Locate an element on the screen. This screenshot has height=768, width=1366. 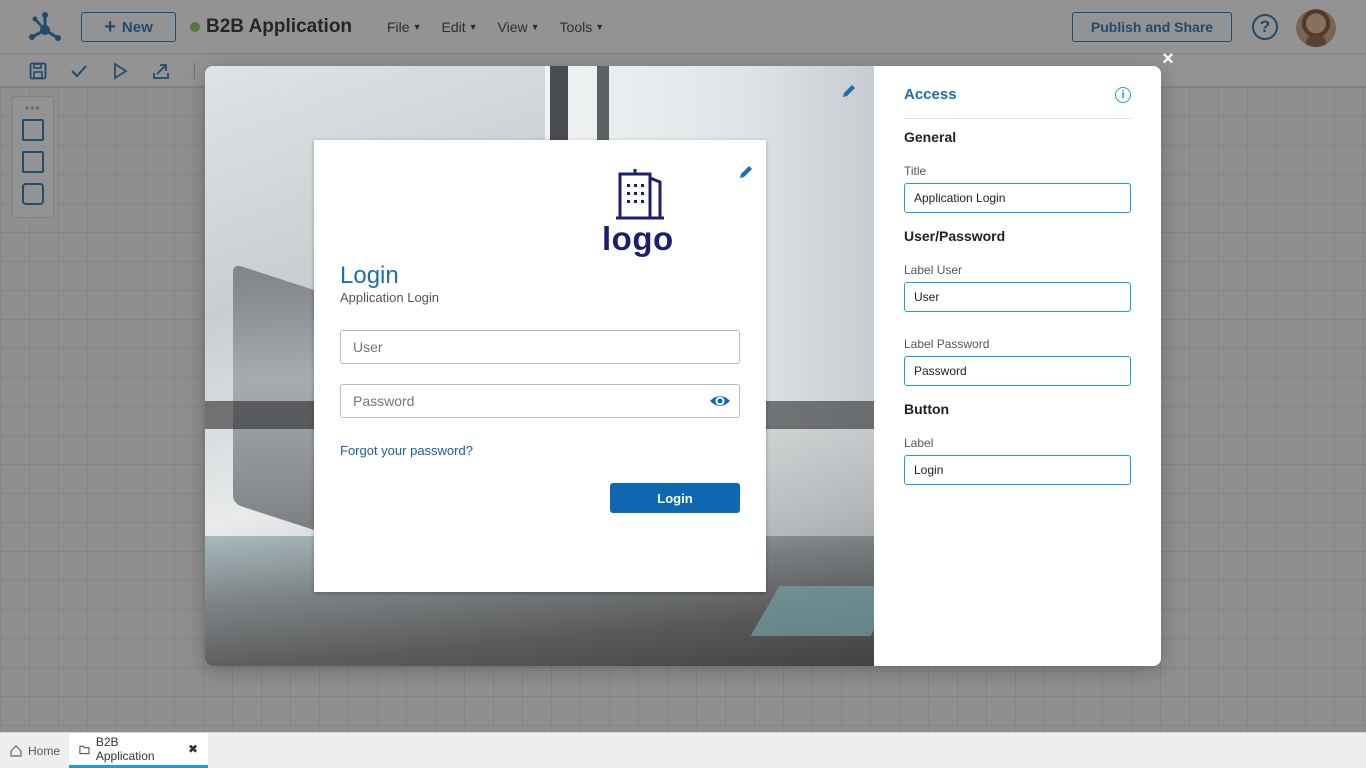
user-input is located at coordinates (540, 347).